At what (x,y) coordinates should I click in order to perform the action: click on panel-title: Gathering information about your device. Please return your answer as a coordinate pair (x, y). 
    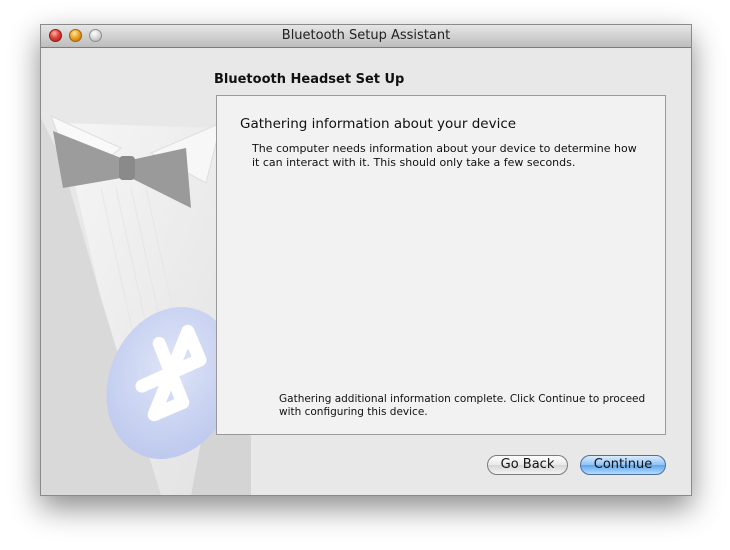
    Looking at the image, I should click on (378, 124).